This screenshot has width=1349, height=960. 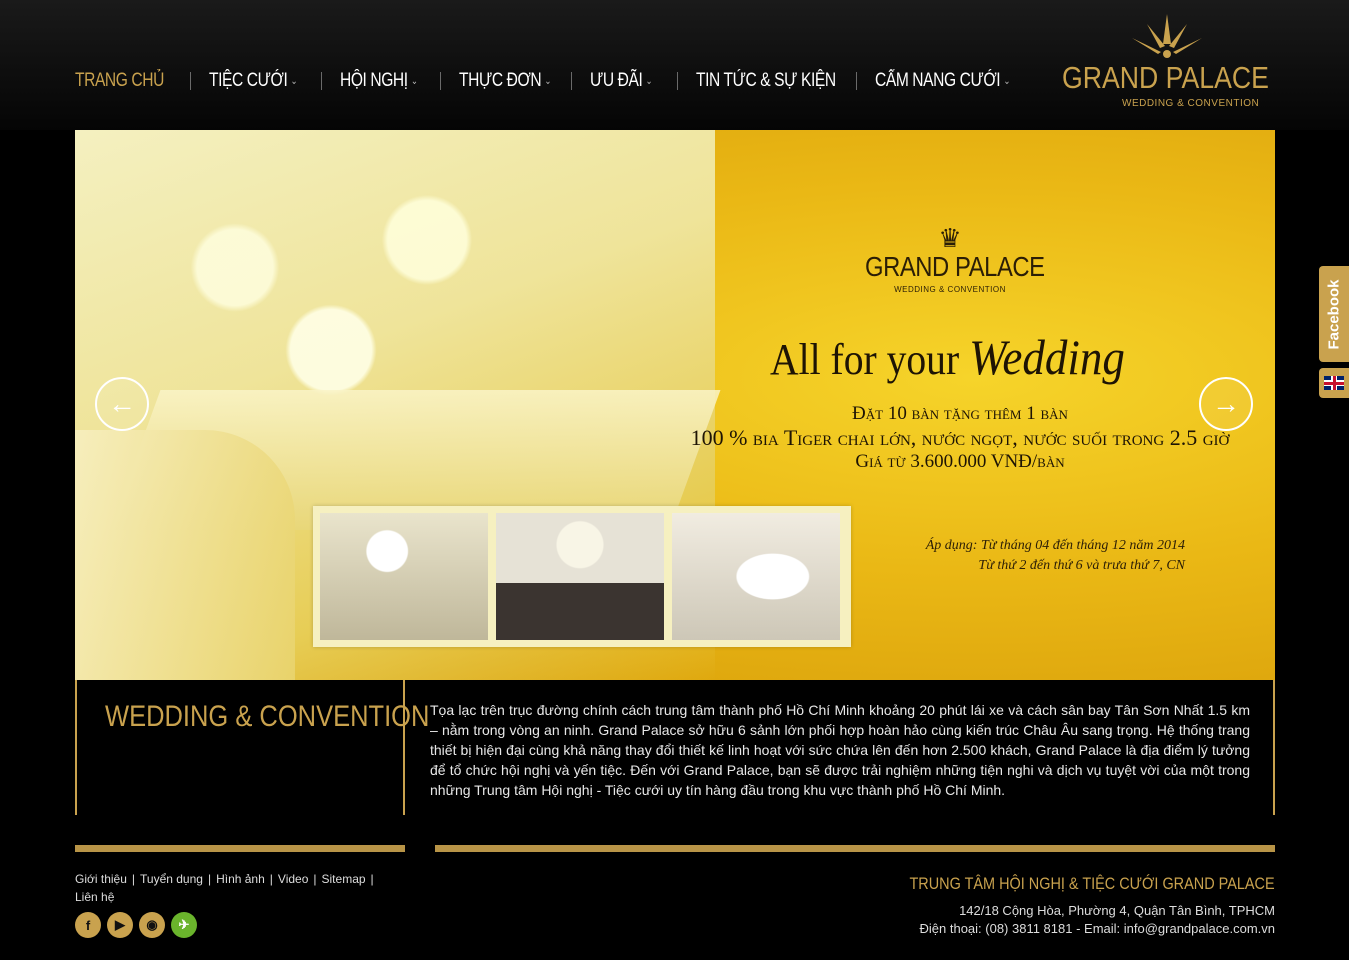 What do you see at coordinates (960, 461) in the screenshot?
I see `promo-line-3: Giá từ 3.600.000 VNĐ/bàn` at bounding box center [960, 461].